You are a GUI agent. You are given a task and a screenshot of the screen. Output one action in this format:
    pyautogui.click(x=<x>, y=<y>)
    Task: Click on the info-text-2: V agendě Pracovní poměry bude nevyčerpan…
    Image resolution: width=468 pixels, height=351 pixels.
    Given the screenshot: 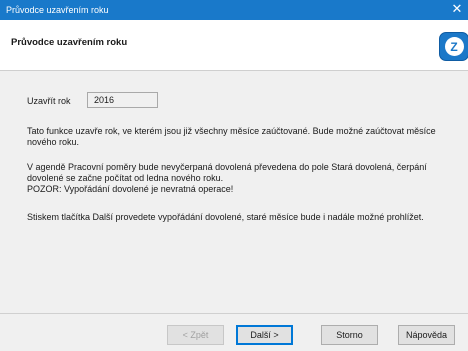 What is the action you would take?
    pyautogui.click(x=242, y=178)
    